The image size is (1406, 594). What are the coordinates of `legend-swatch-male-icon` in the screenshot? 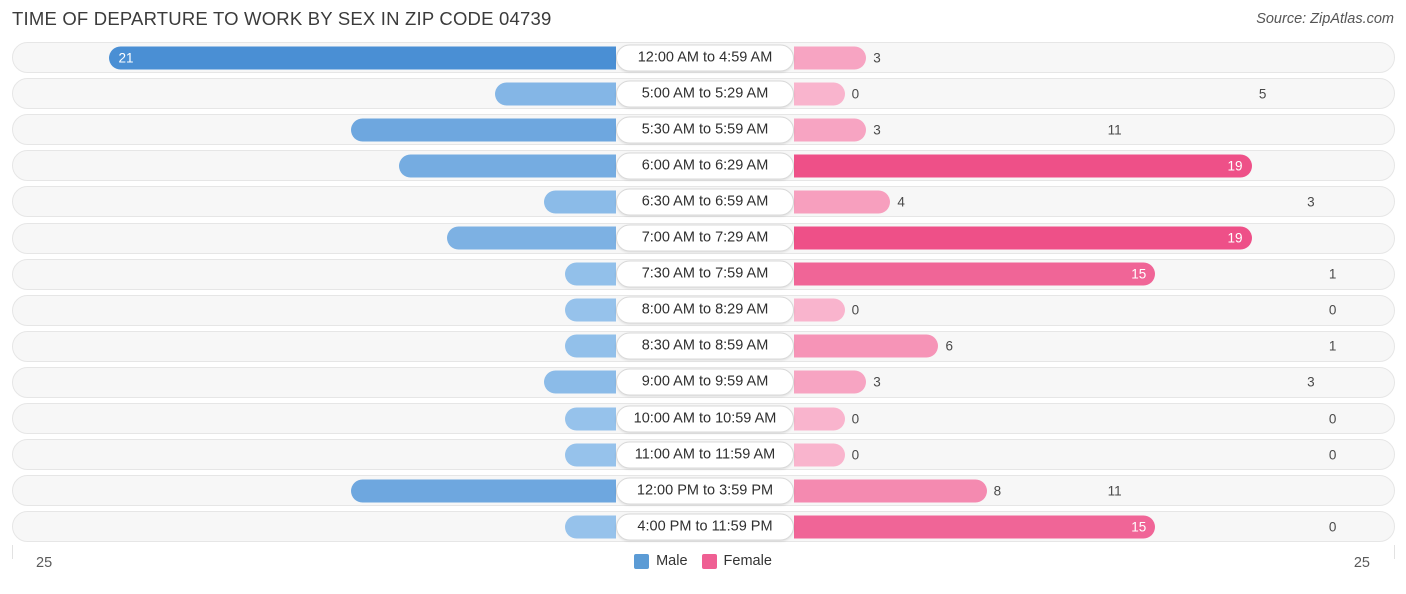 It's located at (642, 561).